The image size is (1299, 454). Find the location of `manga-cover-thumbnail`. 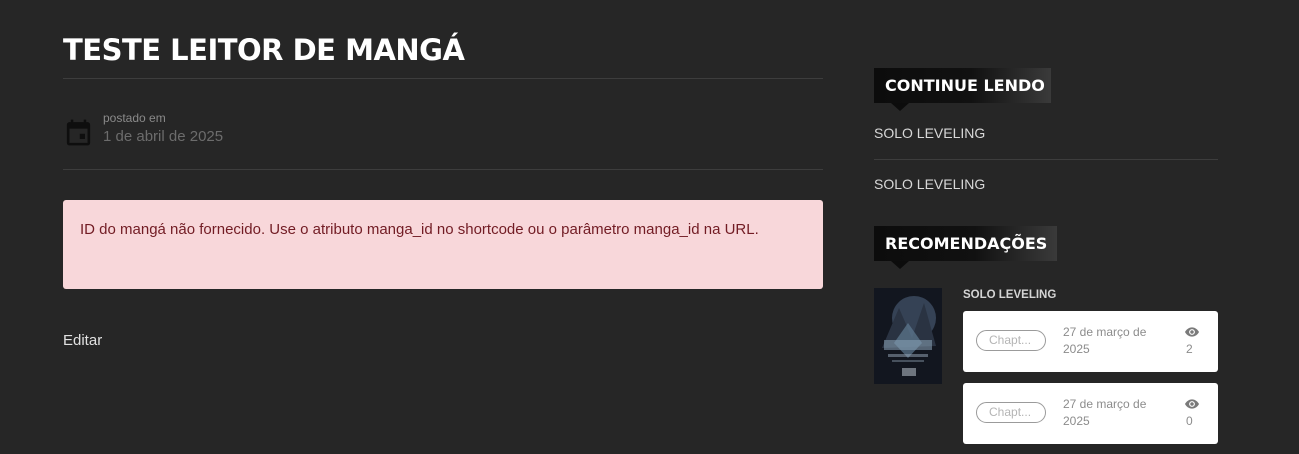

manga-cover-thumbnail is located at coordinates (908, 336).